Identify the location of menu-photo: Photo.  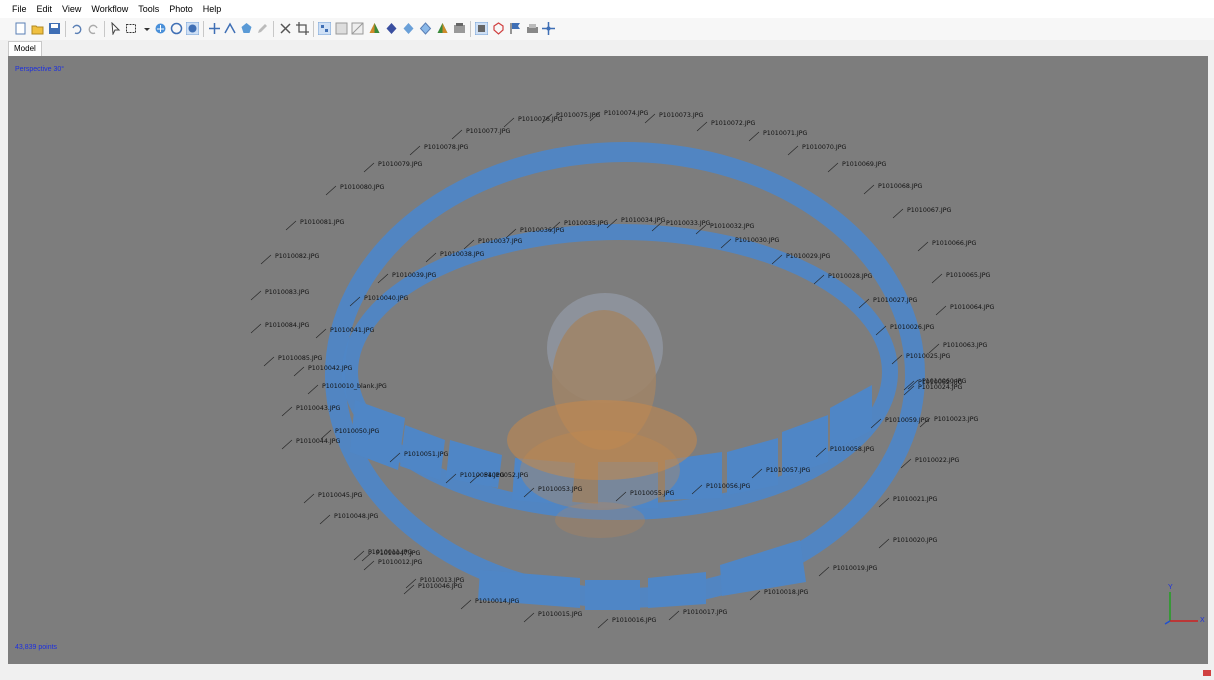
(181, 9).